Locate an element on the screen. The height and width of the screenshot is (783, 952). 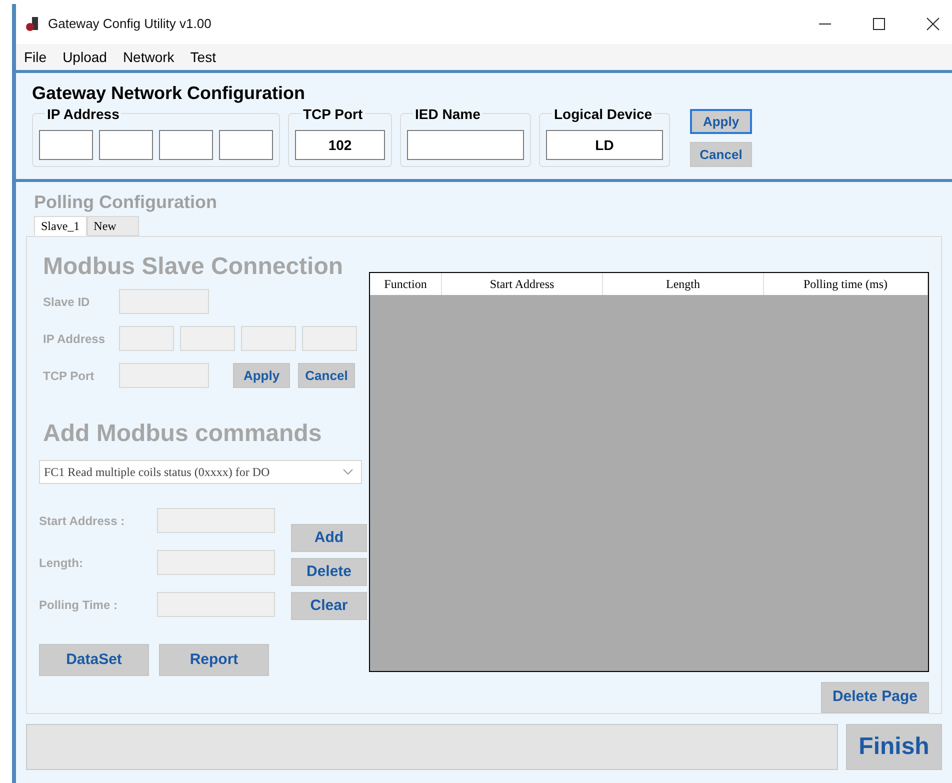
field-label: Slave ID is located at coordinates (66, 302).